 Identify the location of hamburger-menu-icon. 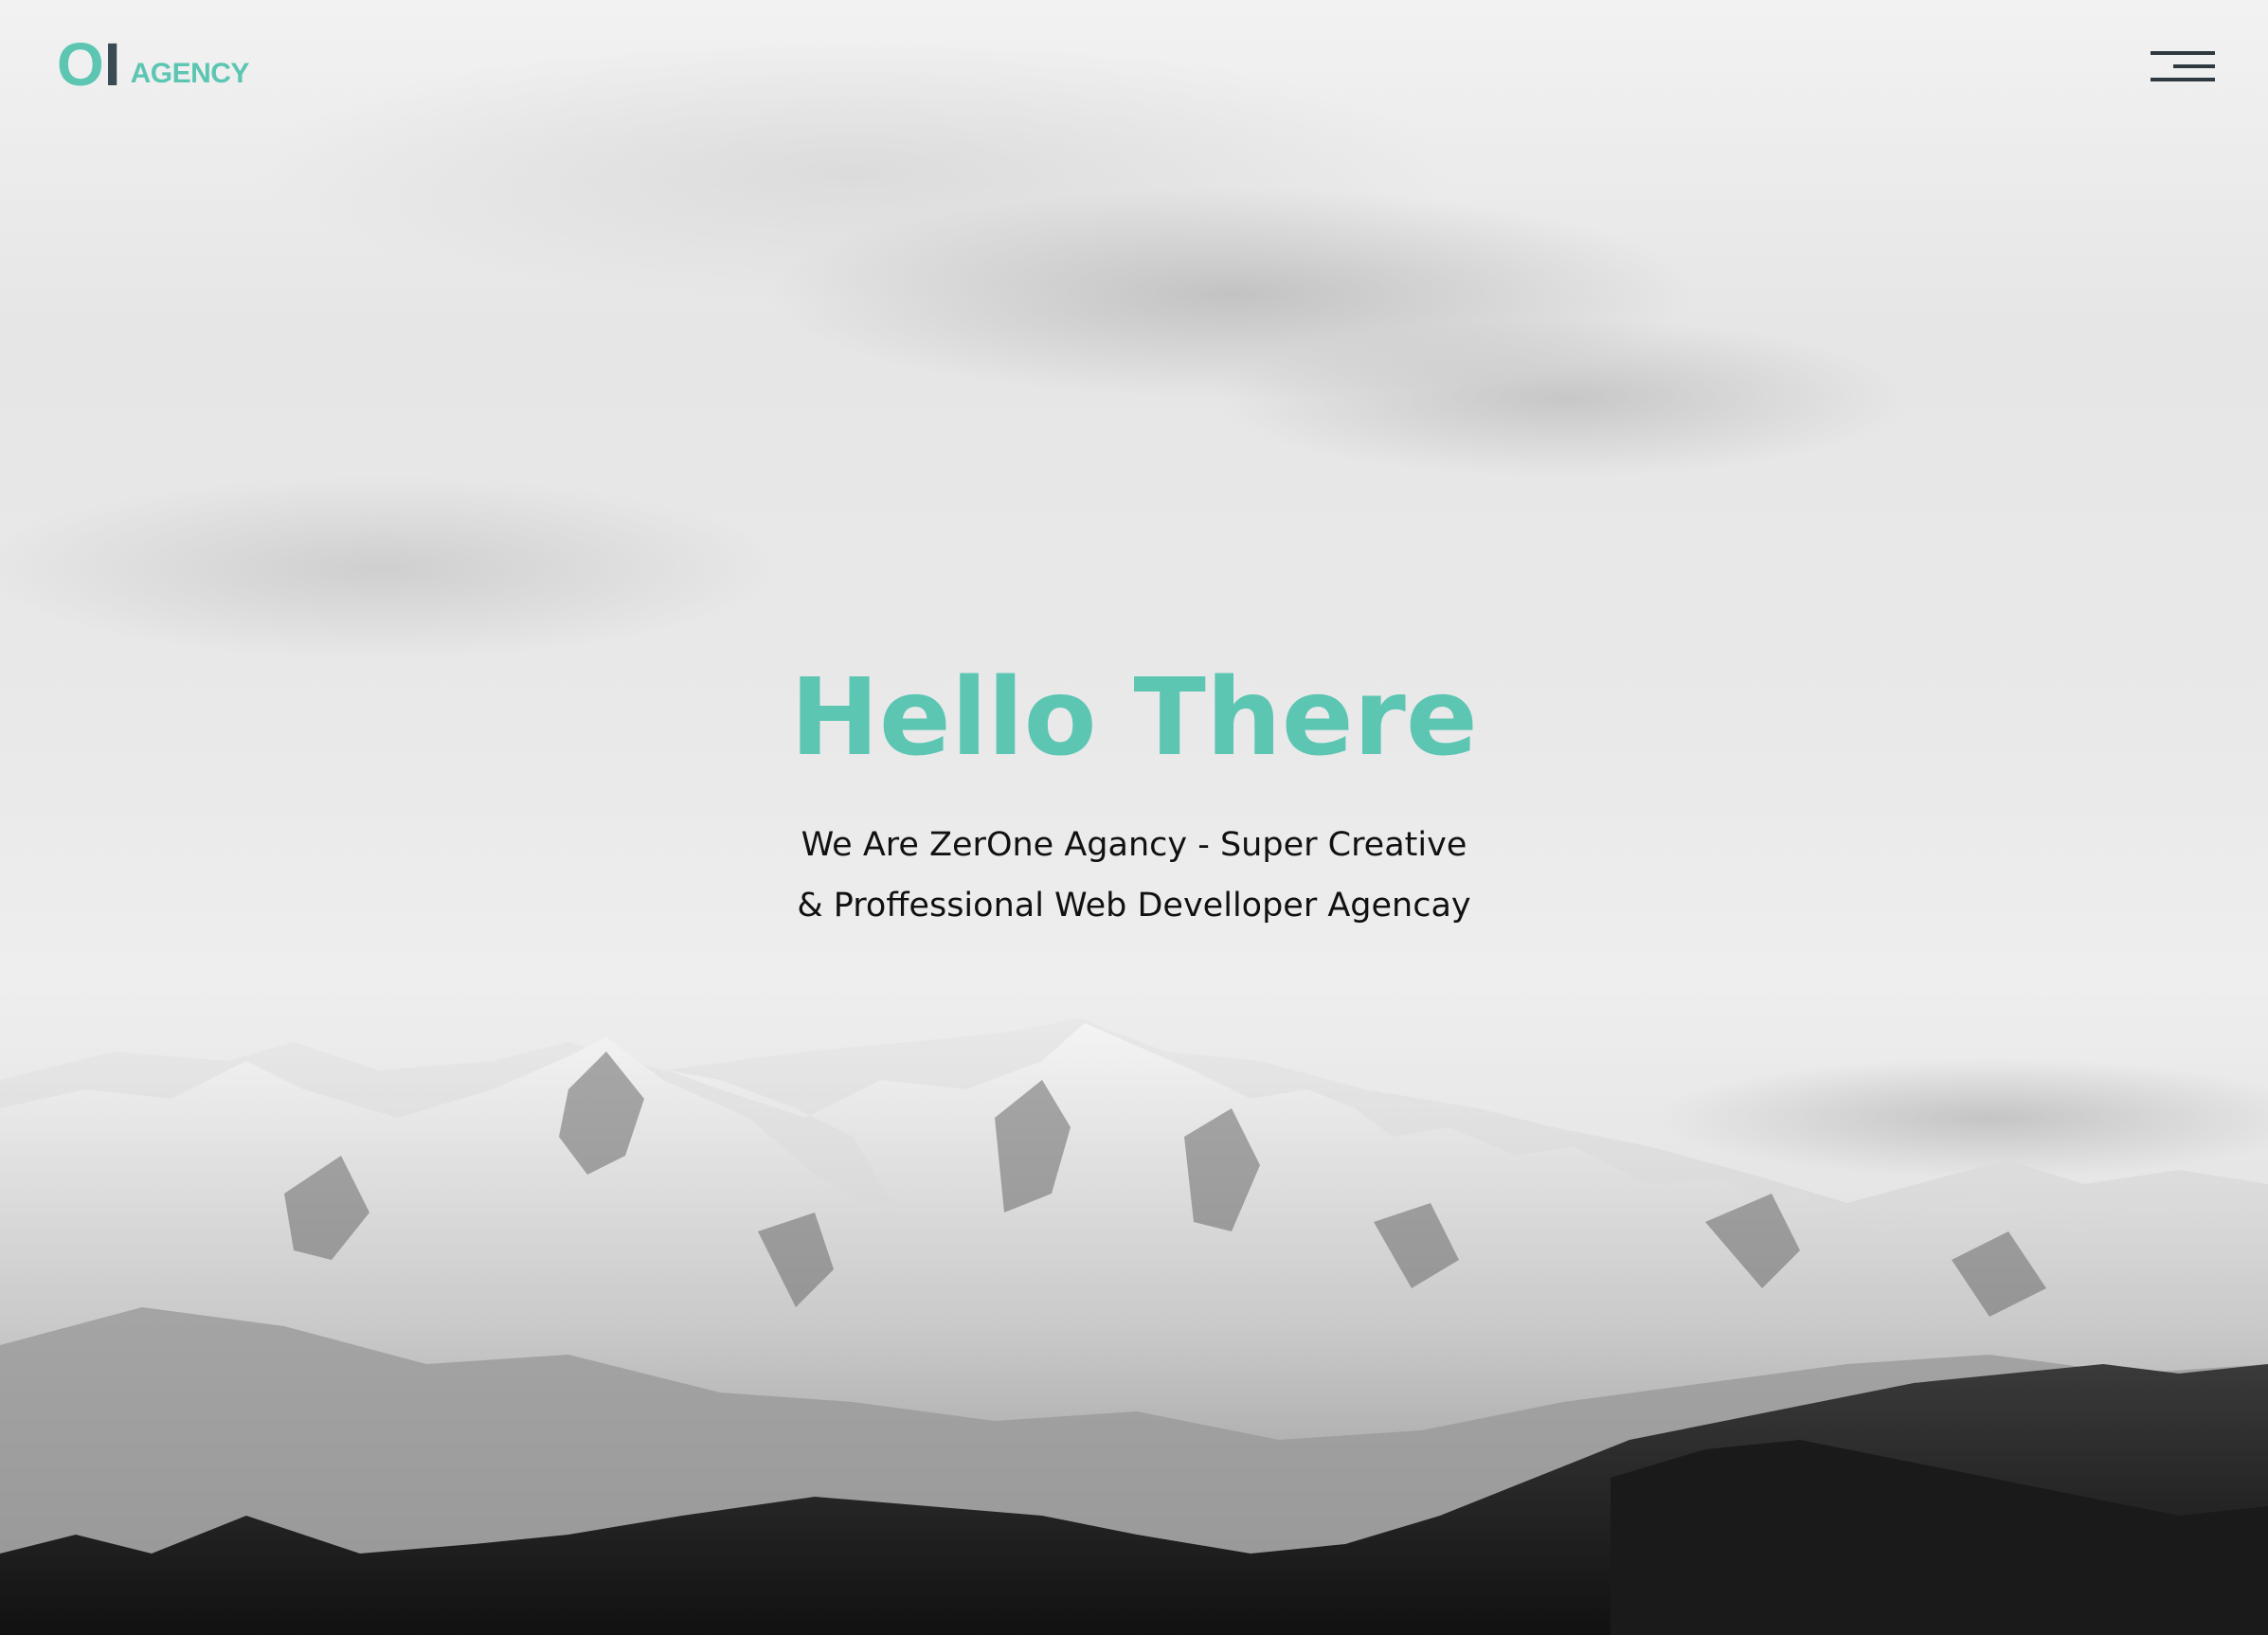
(2180, 67).